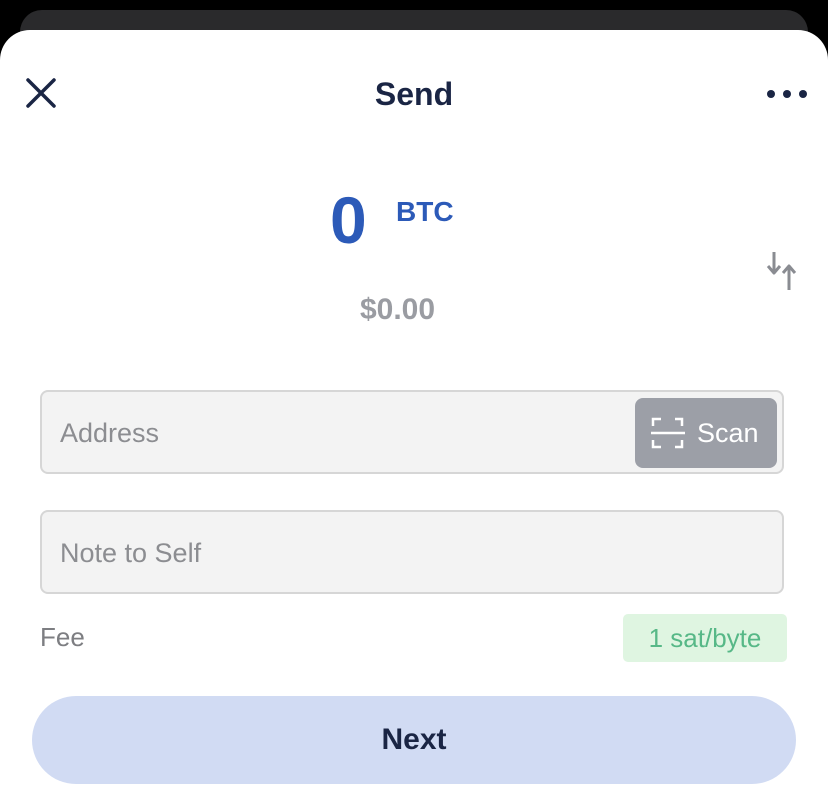 Image resolution: width=828 pixels, height=793 pixels. I want to click on scan-frame-icon, so click(668, 433).